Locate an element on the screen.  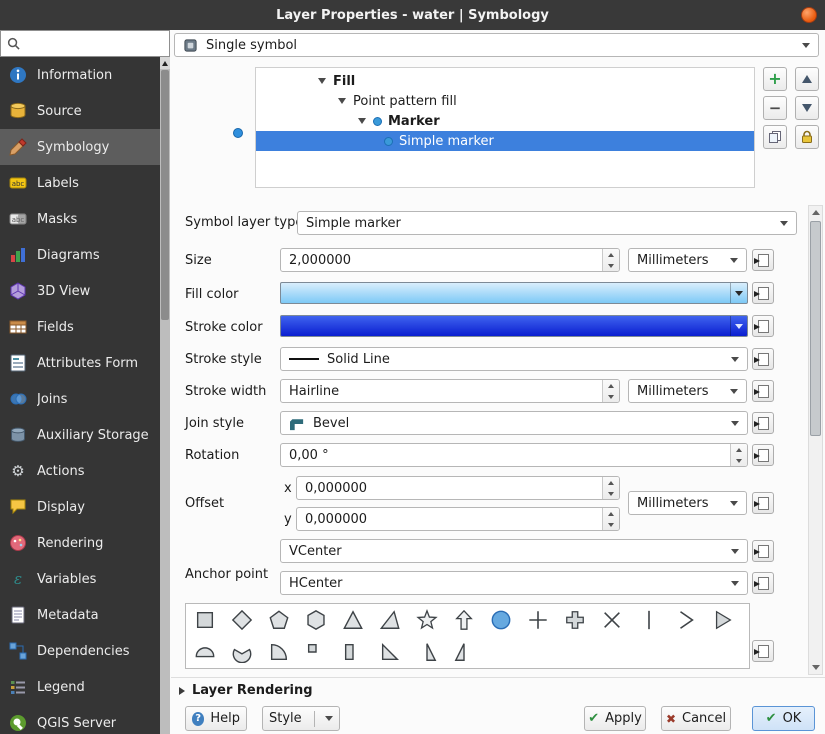
lock-colors-button is located at coordinates (807, 137).